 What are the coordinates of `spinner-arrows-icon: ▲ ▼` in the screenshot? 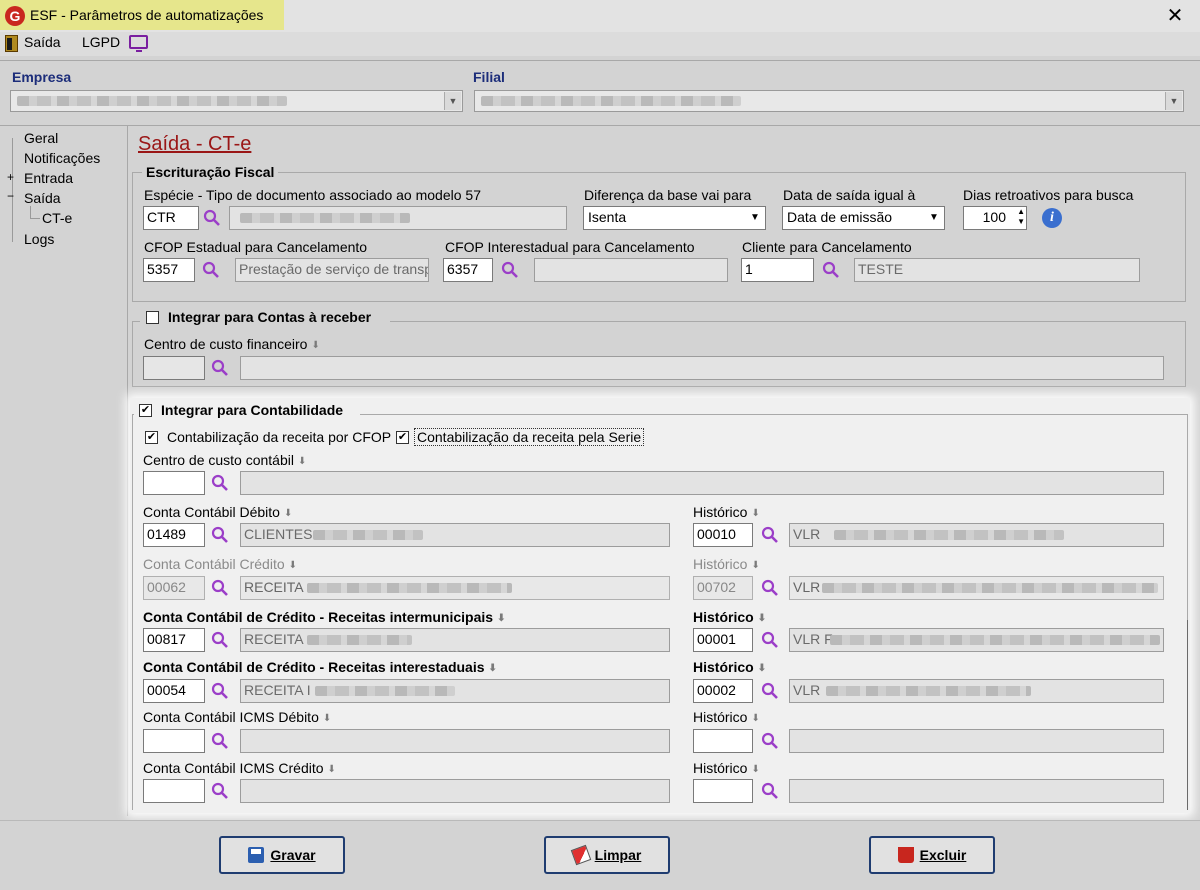 It's located at (1021, 217).